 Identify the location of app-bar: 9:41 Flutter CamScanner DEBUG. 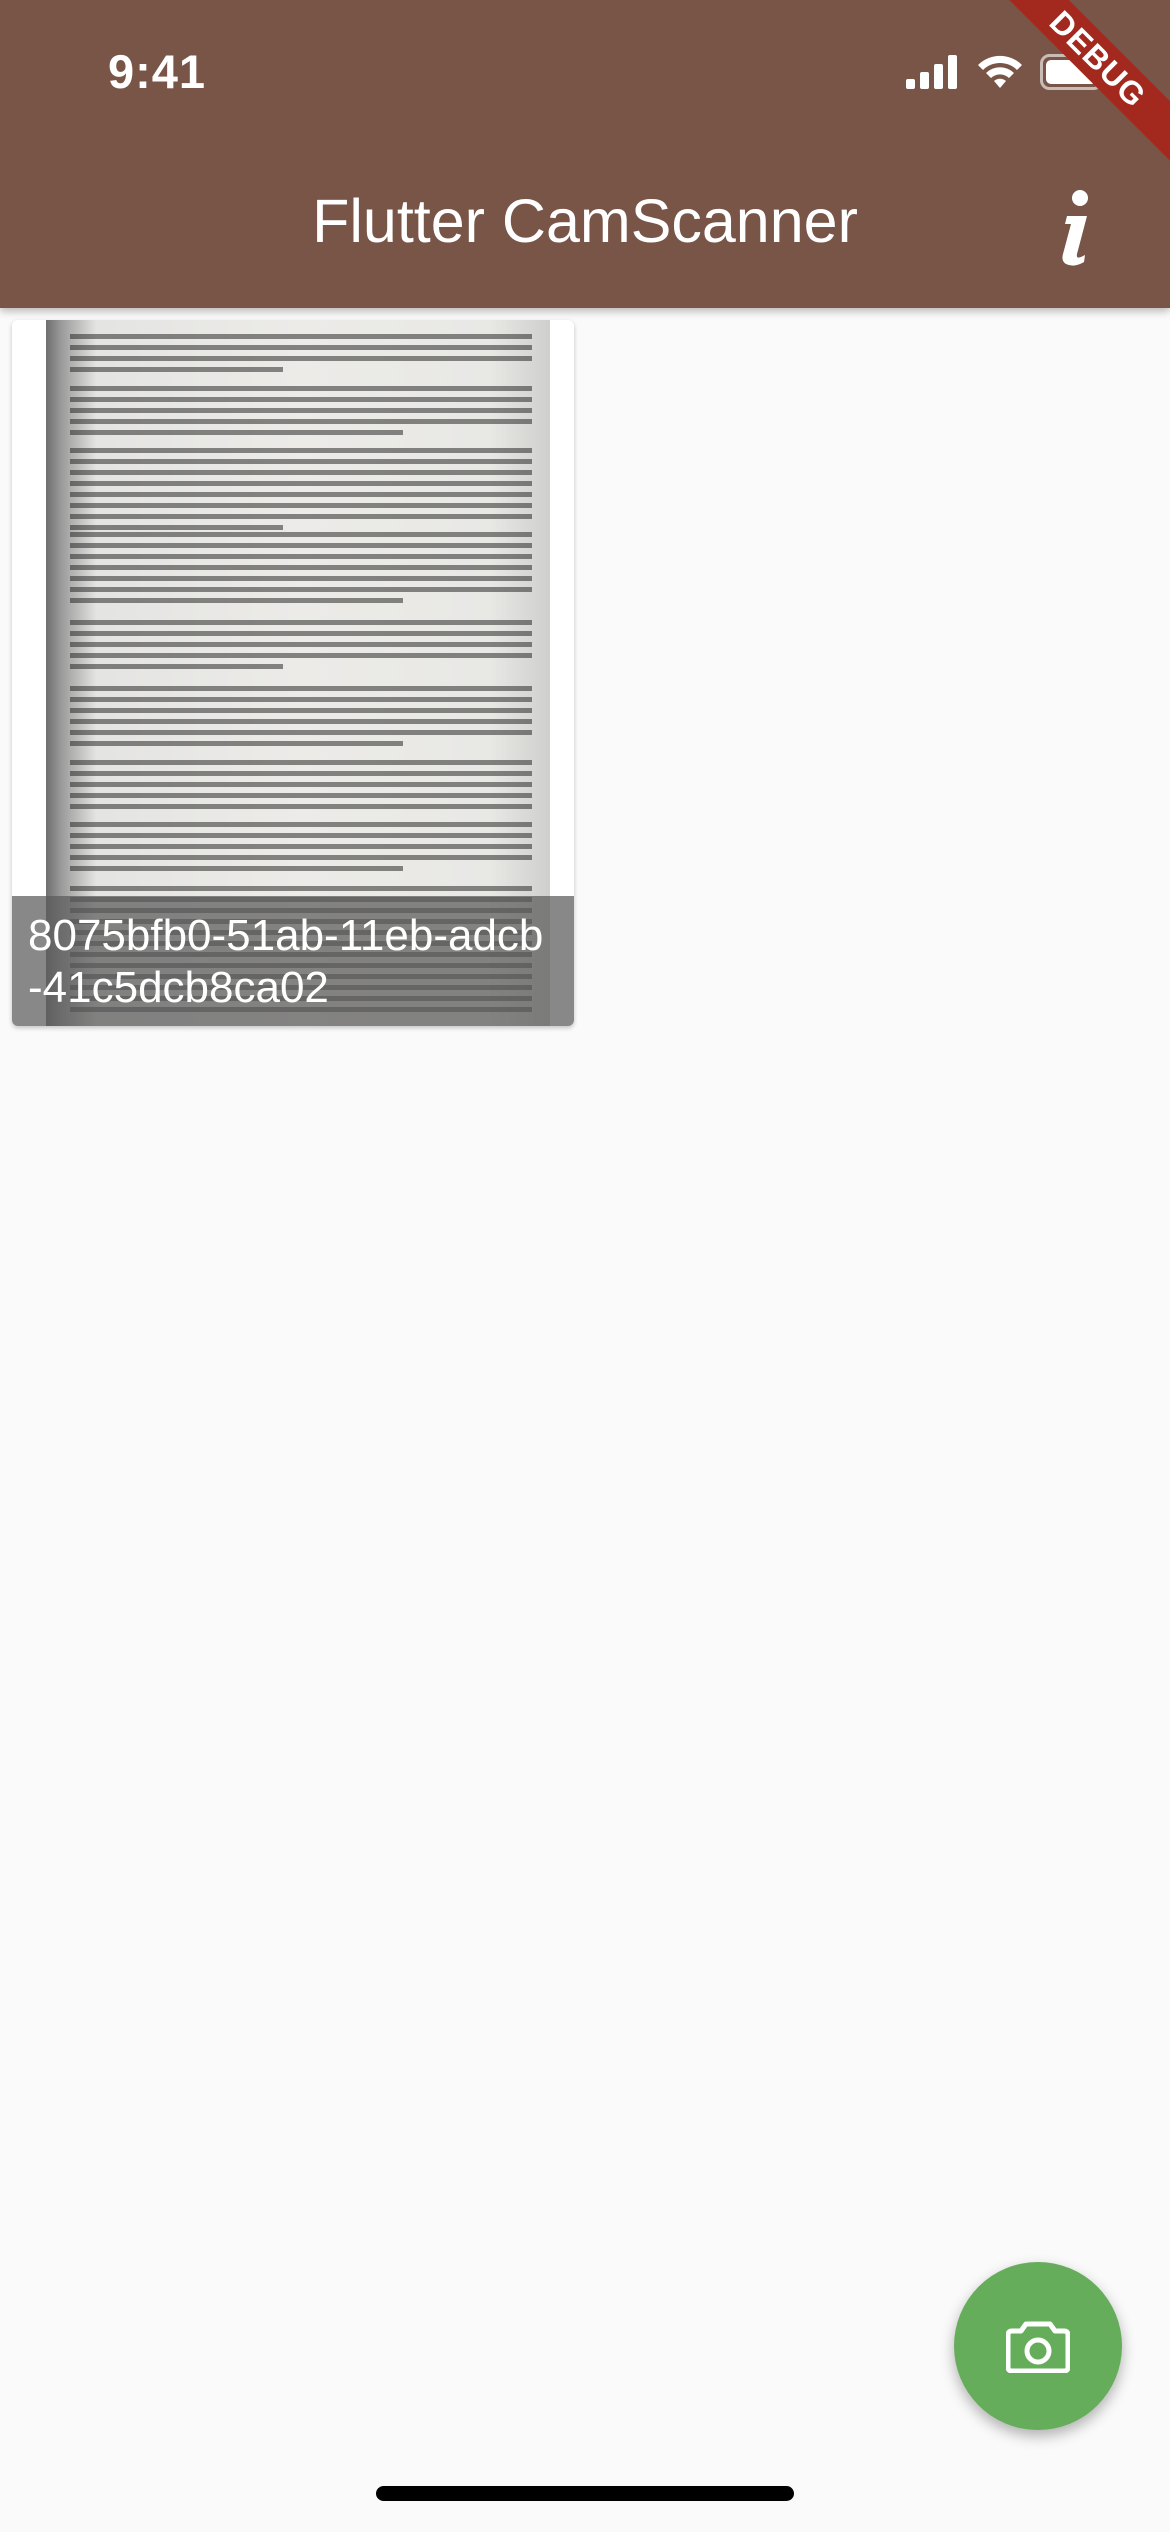
(585, 154).